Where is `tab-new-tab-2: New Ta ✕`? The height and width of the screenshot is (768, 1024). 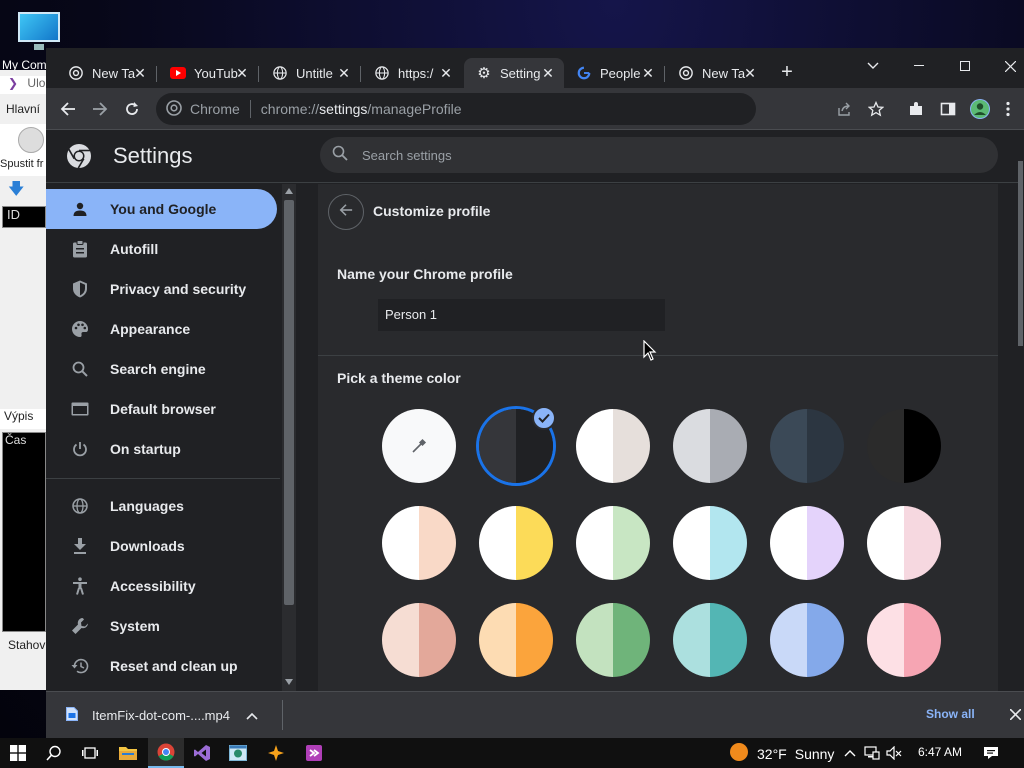 tab-new-tab-2: New Ta ✕ is located at coordinates (716, 73).